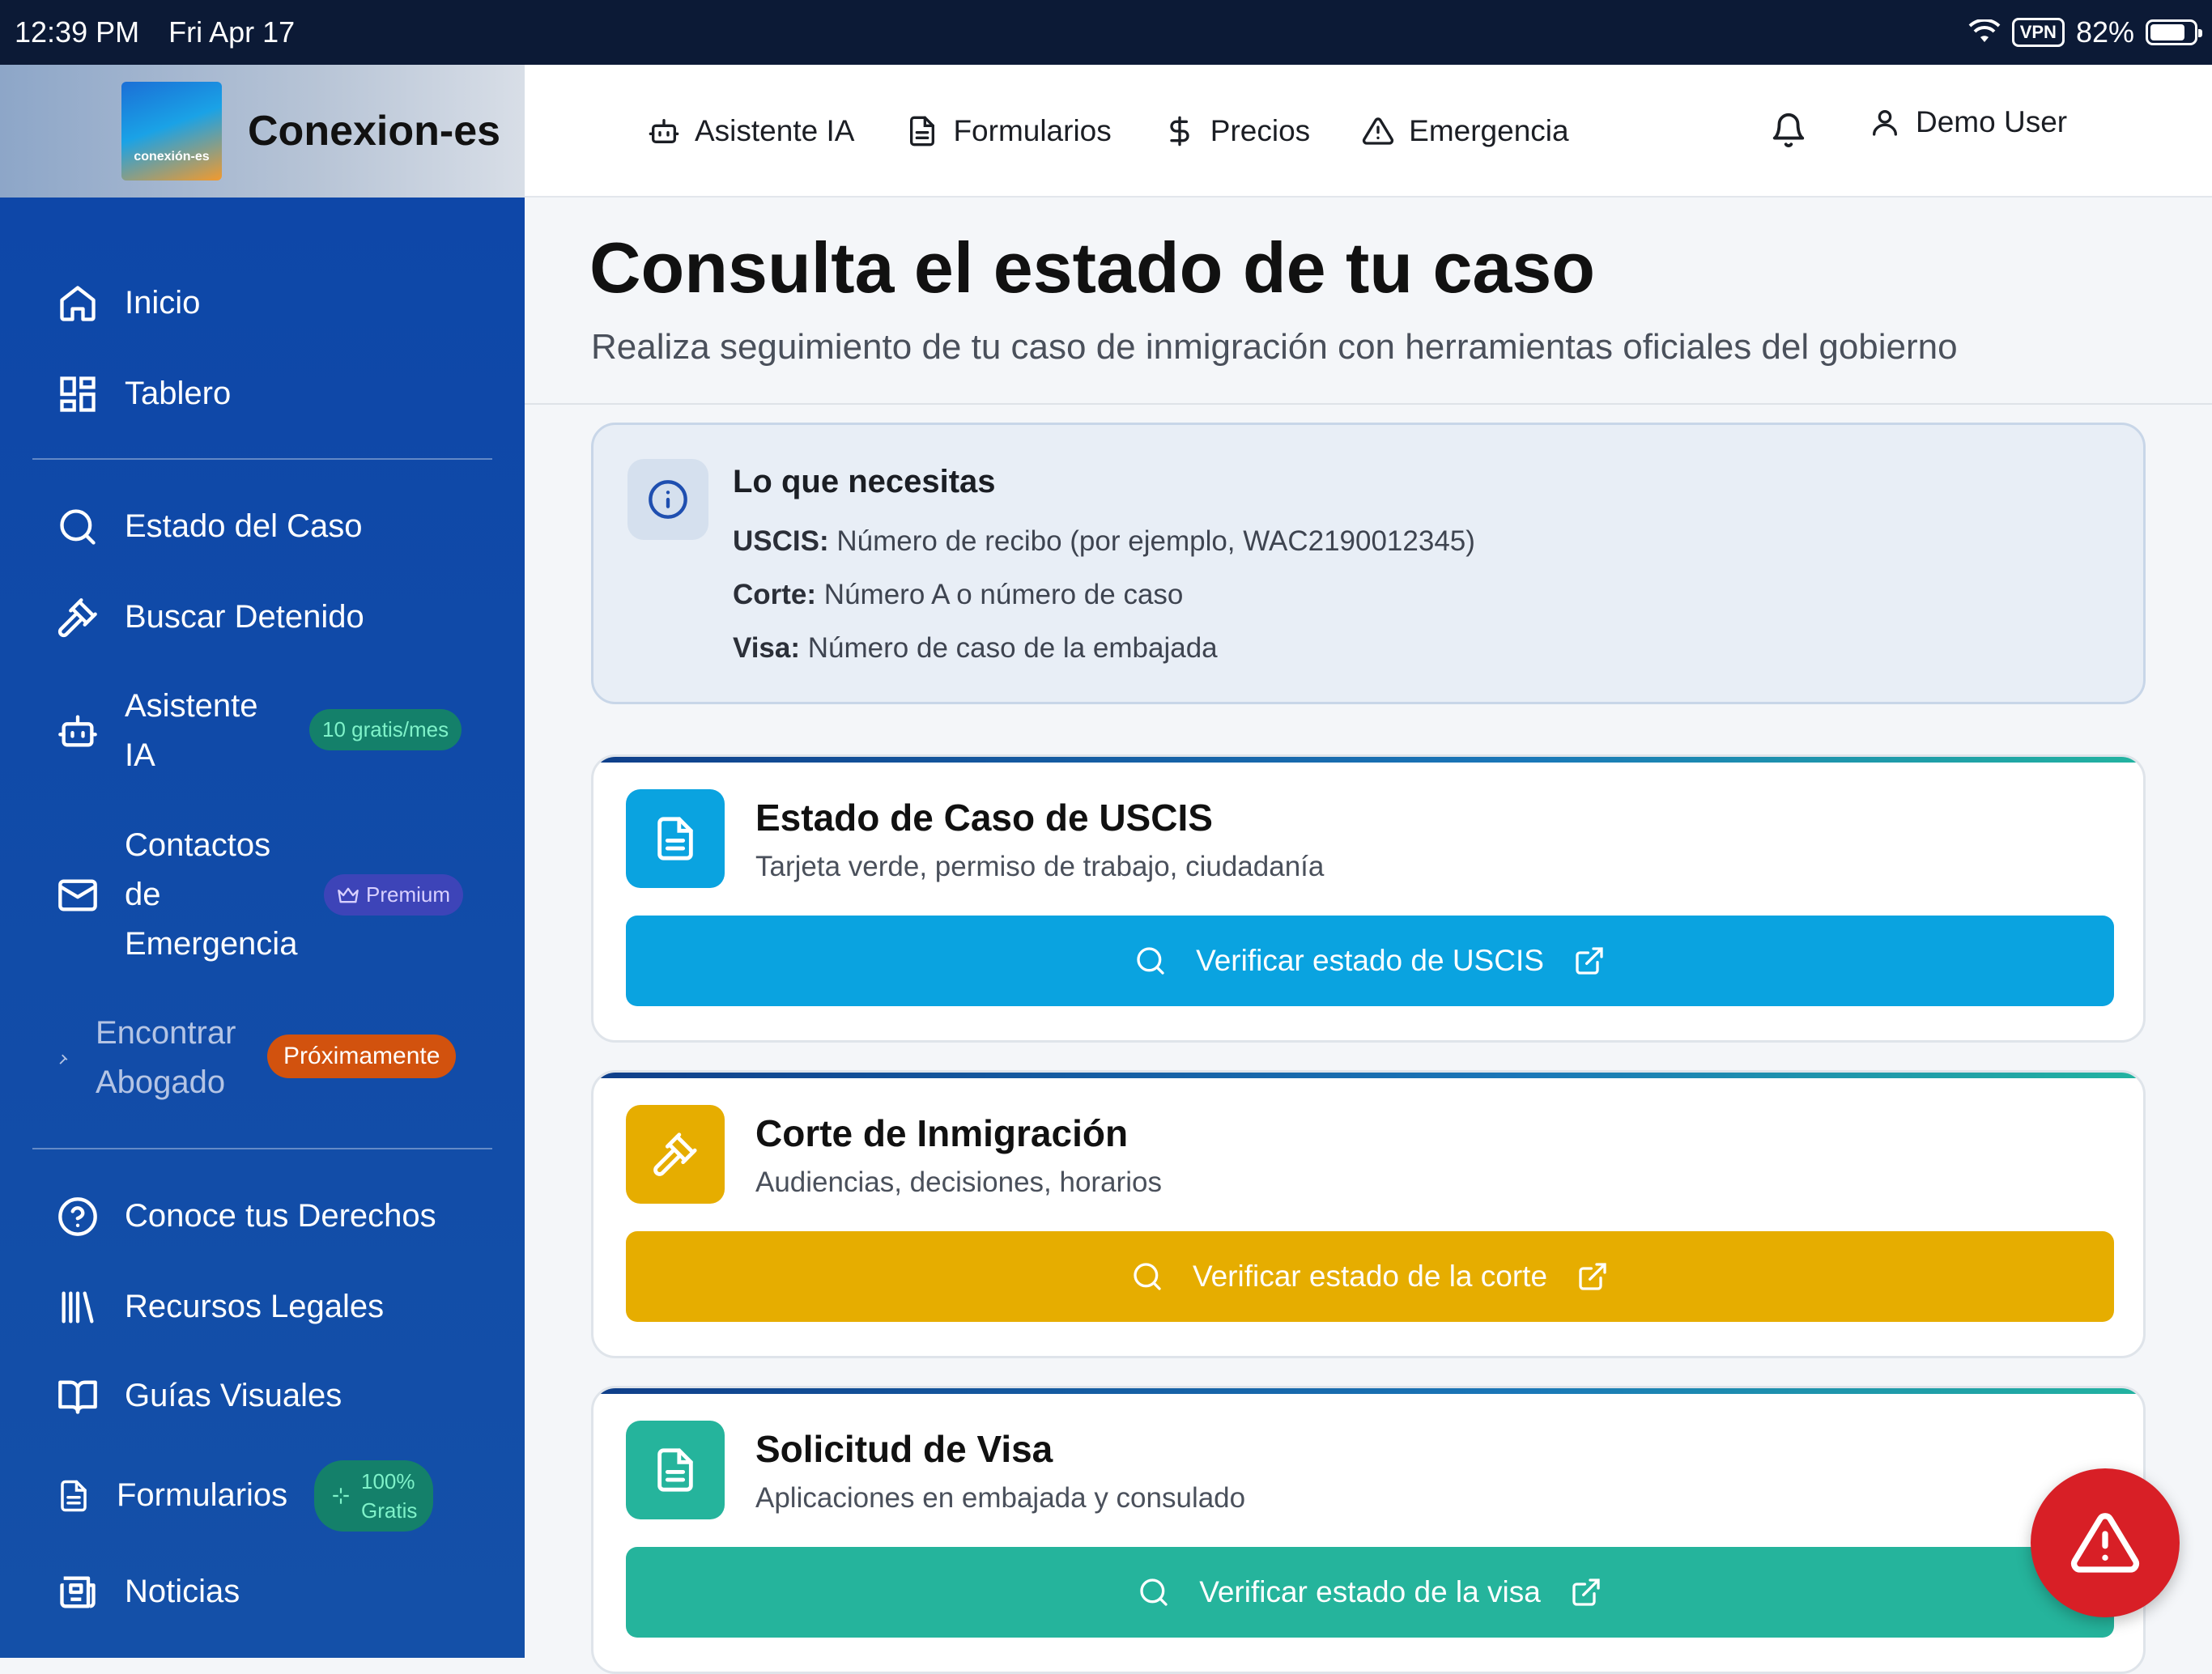  I want to click on sparkle-icon, so click(341, 1496).